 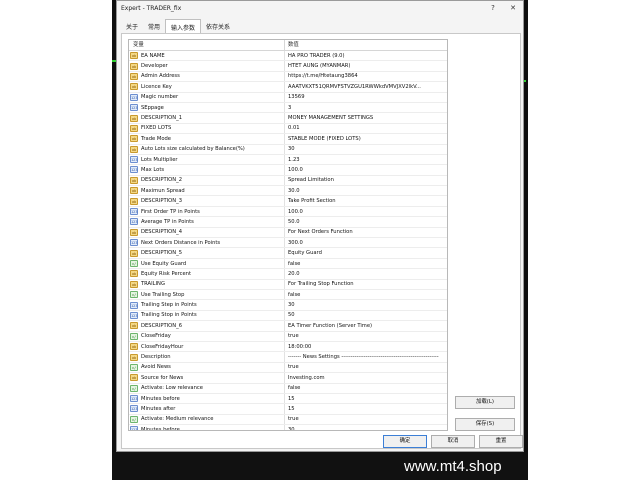 What do you see at coordinates (366, 97) in the screenshot?
I see `parameter-value: 13569` at bounding box center [366, 97].